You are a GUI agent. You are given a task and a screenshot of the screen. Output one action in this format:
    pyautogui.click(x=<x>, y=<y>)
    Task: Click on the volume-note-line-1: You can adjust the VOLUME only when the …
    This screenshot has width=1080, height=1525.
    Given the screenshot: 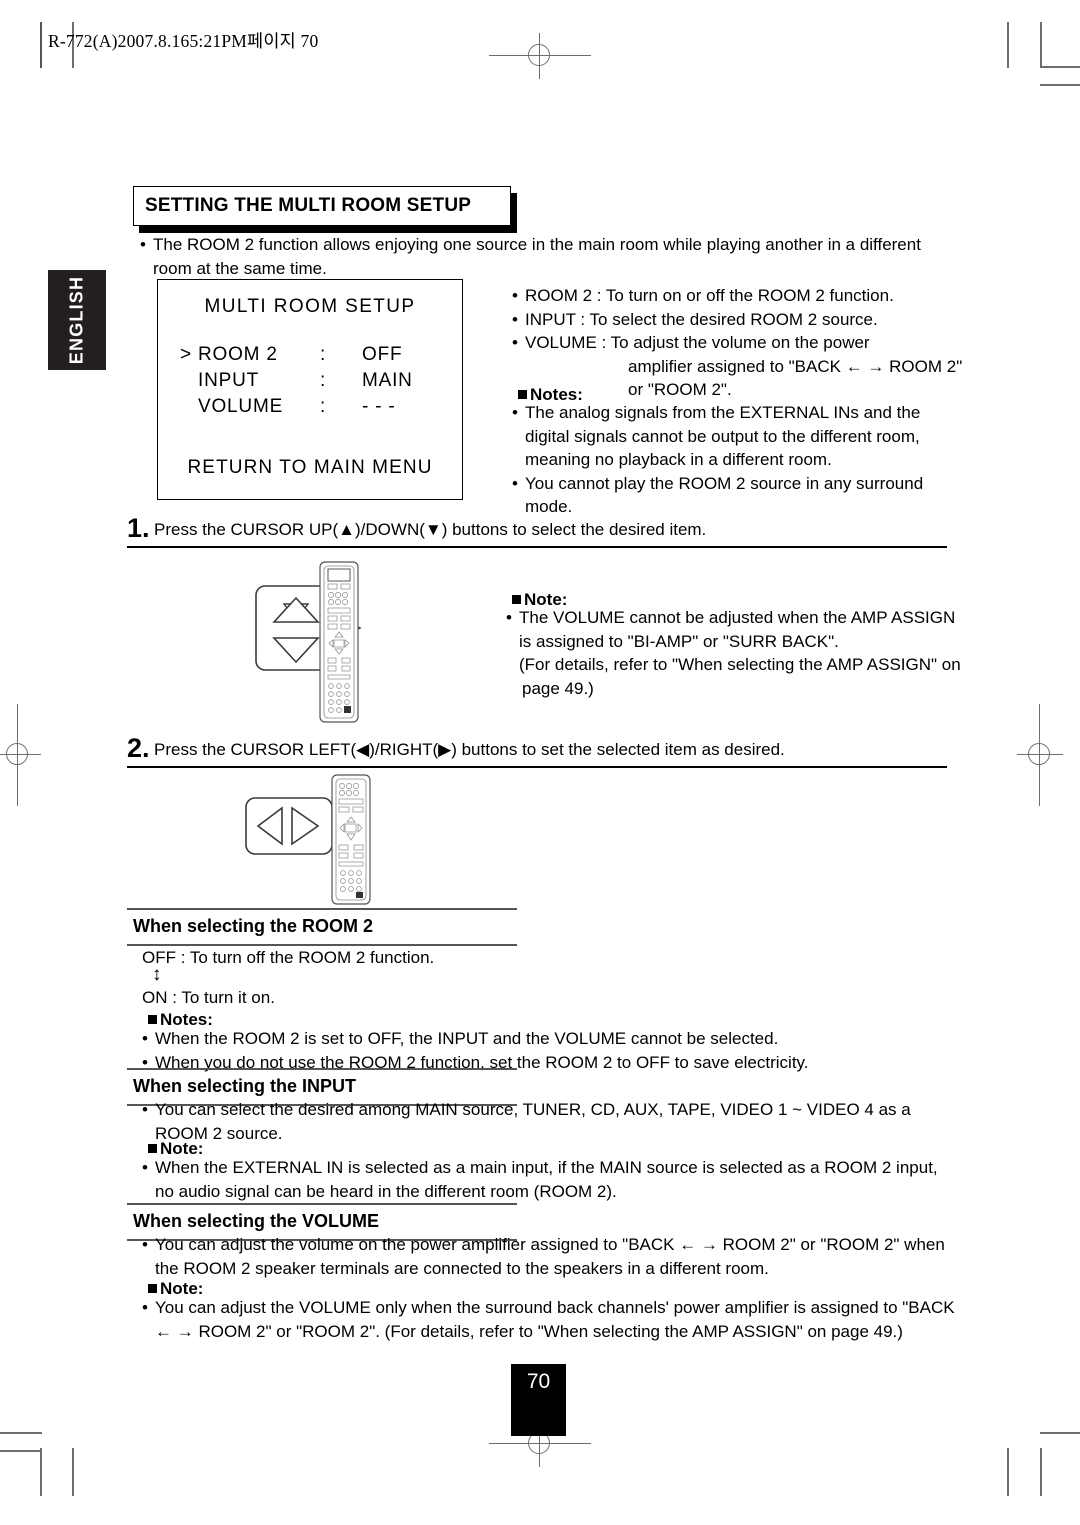 What is the action you would take?
    pyautogui.click(x=562, y=1308)
    